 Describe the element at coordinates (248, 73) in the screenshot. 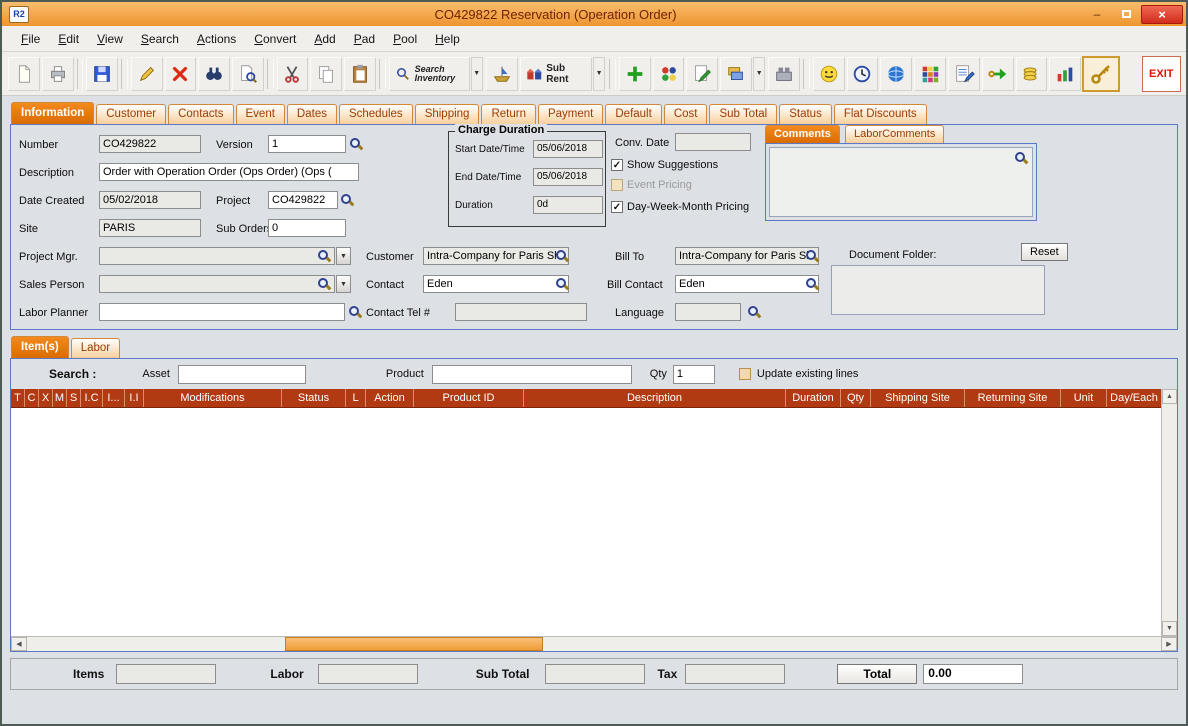

I see `find-order-button` at that location.